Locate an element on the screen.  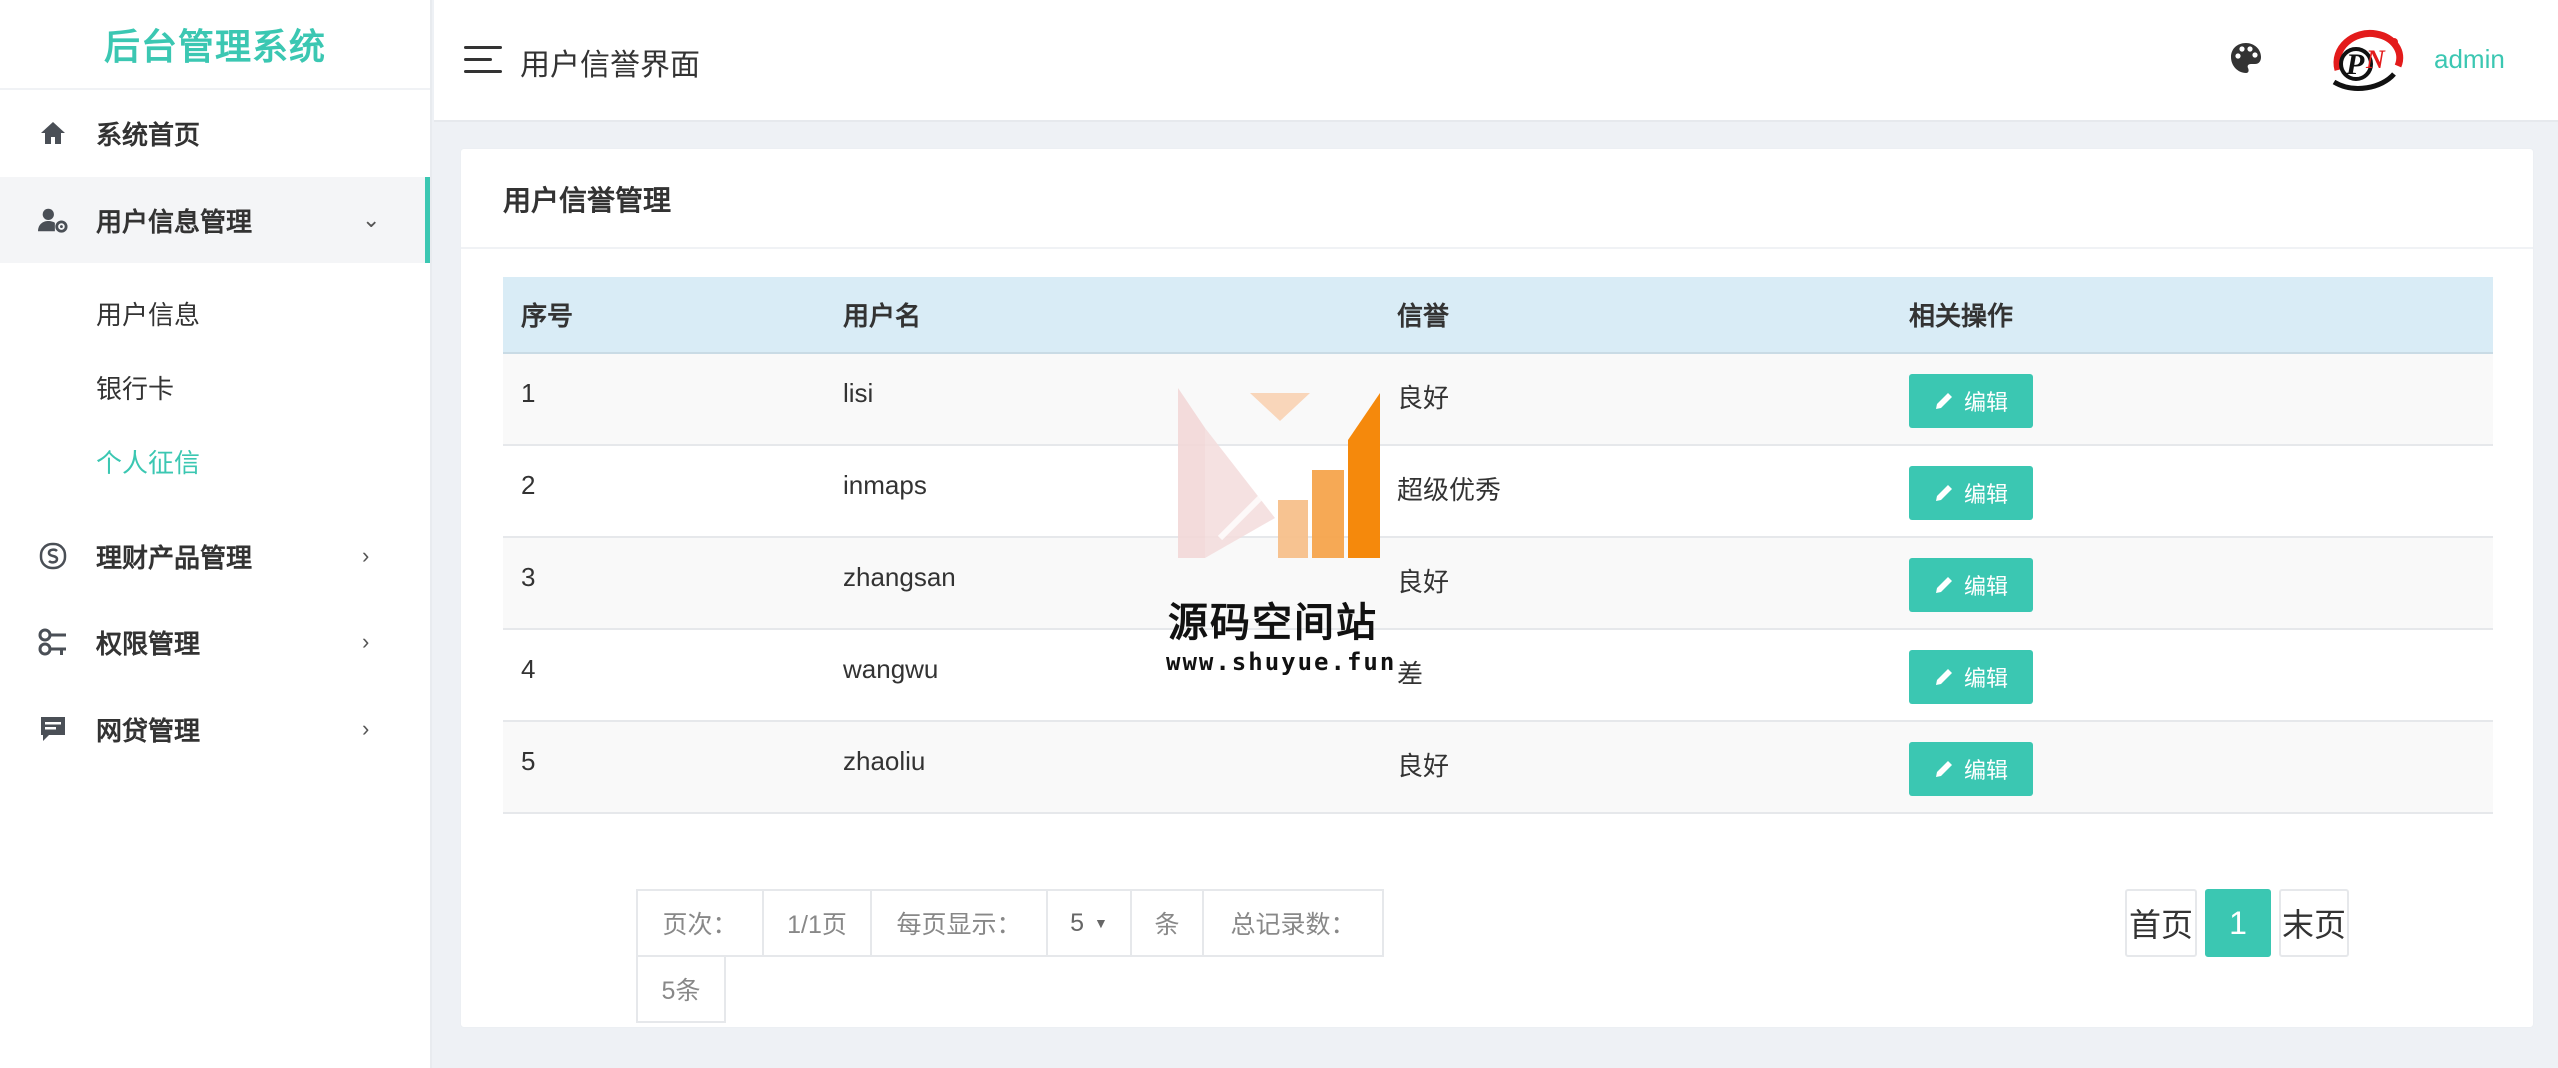
cell-credit: 差 is located at coordinates (1635, 675).